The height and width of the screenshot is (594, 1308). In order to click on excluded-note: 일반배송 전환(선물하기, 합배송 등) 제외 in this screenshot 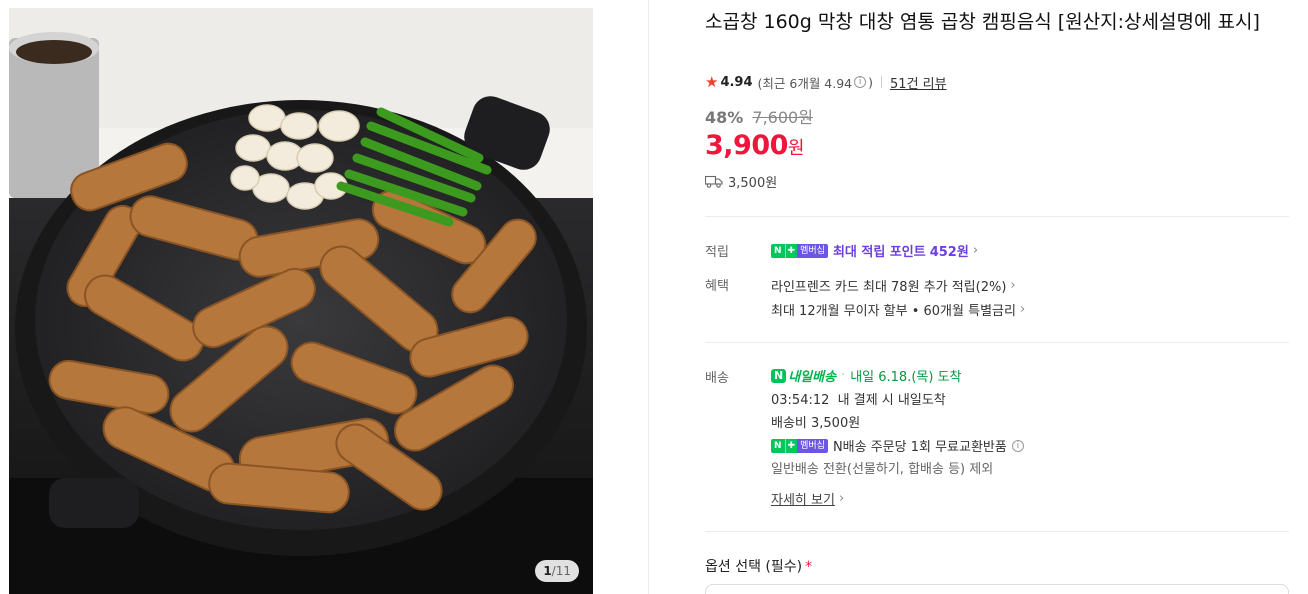, I will do `click(882, 469)`.